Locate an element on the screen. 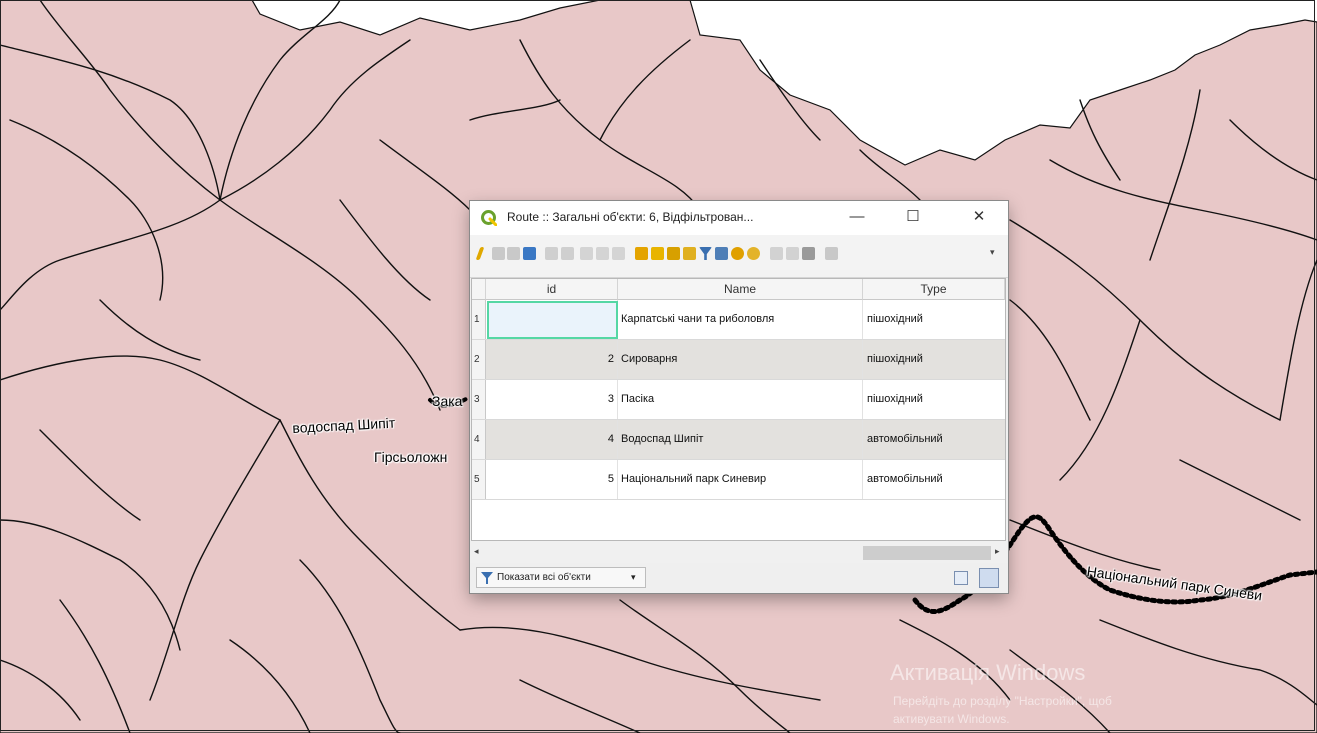  deselect-all-icon is located at coordinates (689, 253).